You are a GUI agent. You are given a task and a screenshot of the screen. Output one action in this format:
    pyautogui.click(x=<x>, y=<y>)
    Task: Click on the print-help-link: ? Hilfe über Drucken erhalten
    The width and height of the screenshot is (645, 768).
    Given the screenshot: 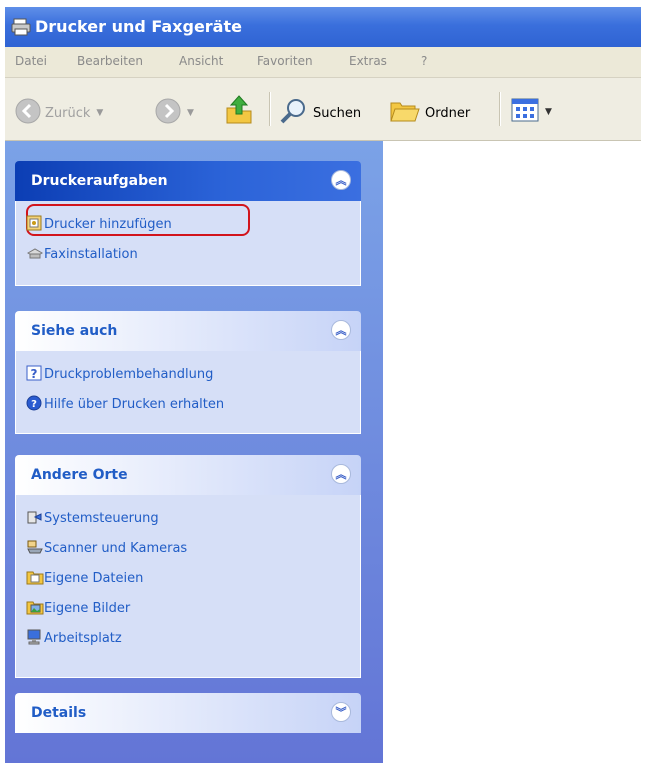 What is the action you would take?
    pyautogui.click(x=188, y=404)
    